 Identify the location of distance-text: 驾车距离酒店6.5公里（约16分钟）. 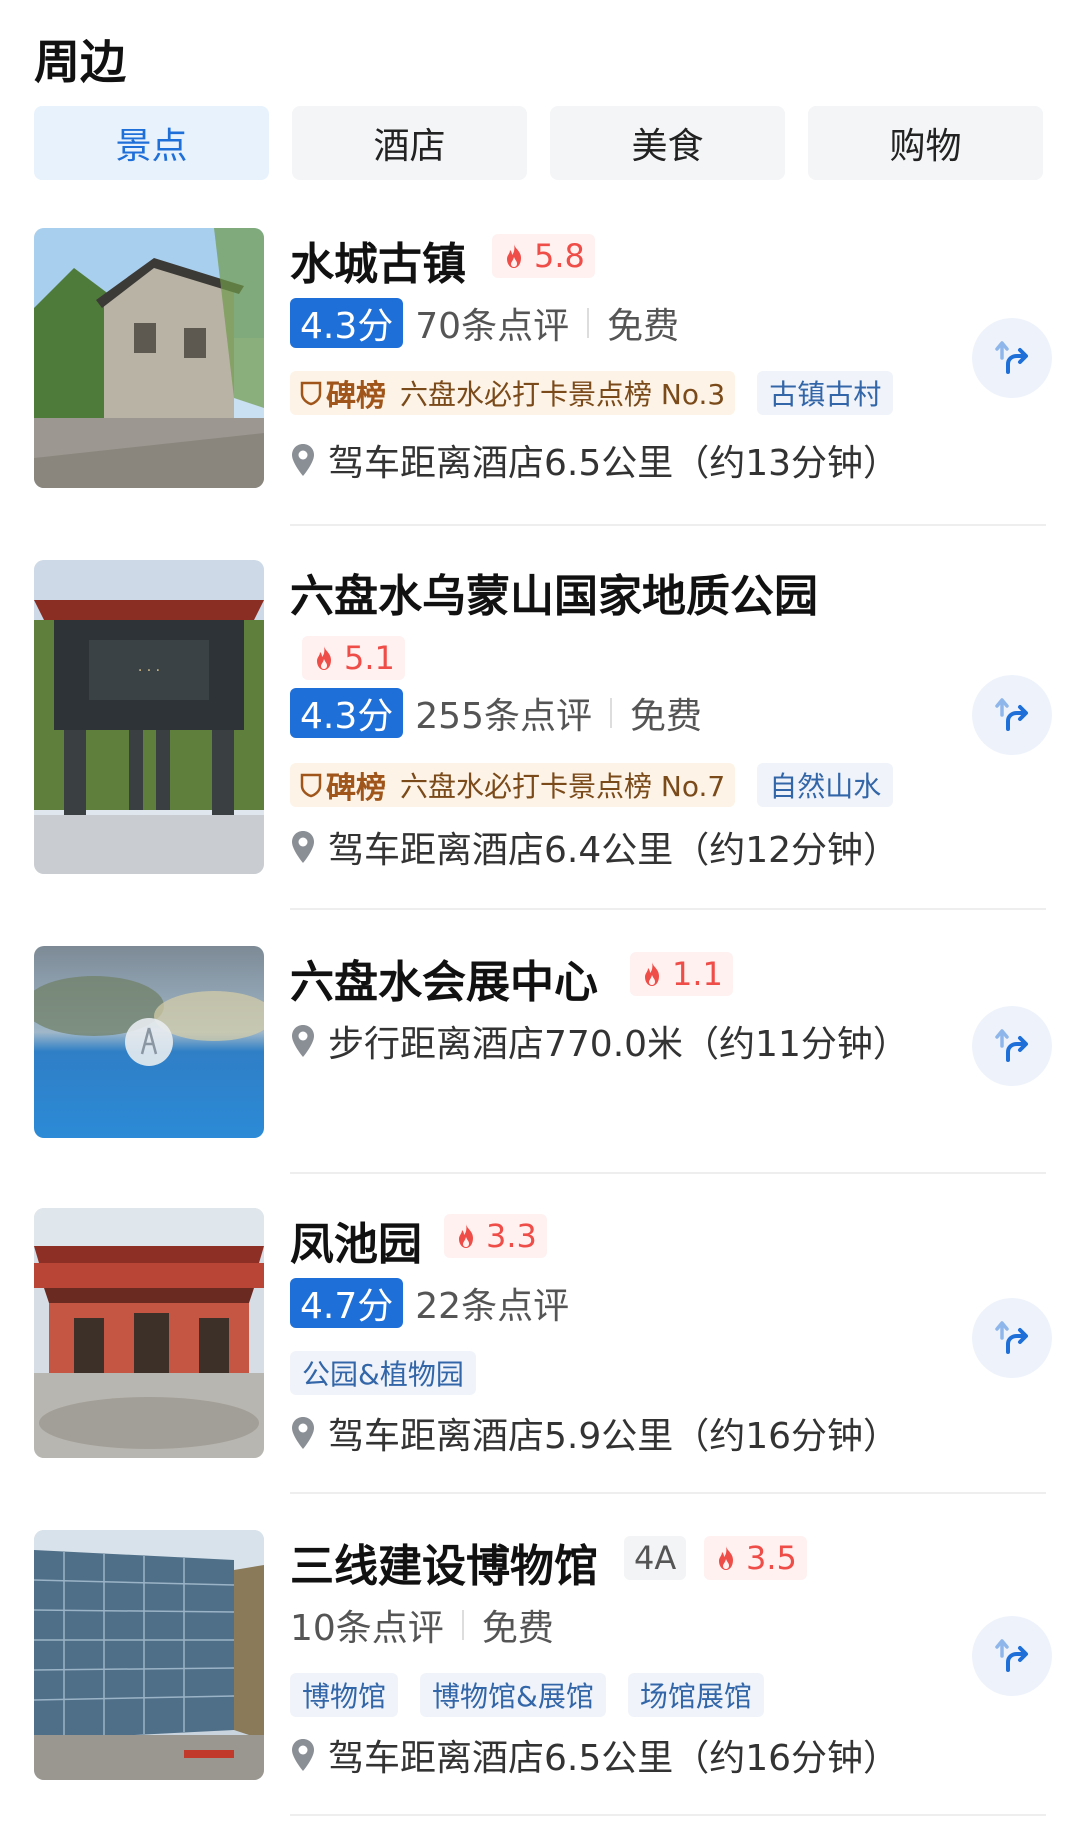
(614, 1758).